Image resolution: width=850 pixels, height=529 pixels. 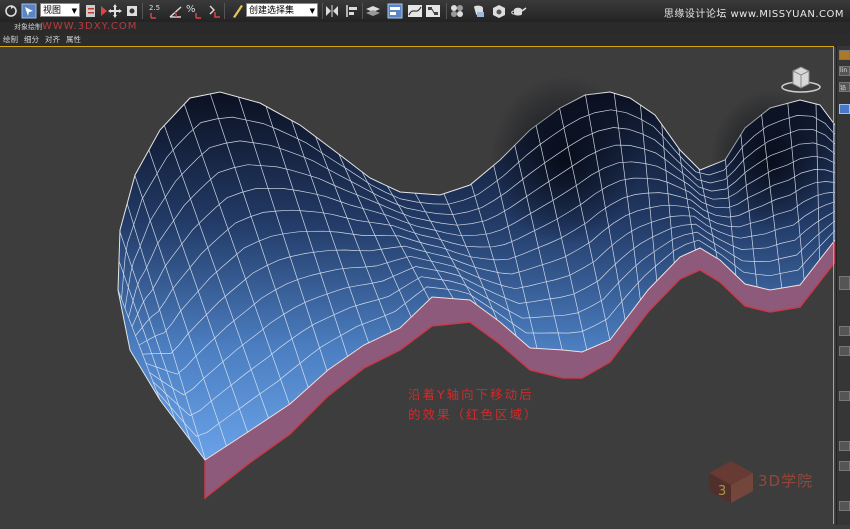 What do you see at coordinates (499, 11) in the screenshot?
I see `rendered-frame-icon` at bounding box center [499, 11].